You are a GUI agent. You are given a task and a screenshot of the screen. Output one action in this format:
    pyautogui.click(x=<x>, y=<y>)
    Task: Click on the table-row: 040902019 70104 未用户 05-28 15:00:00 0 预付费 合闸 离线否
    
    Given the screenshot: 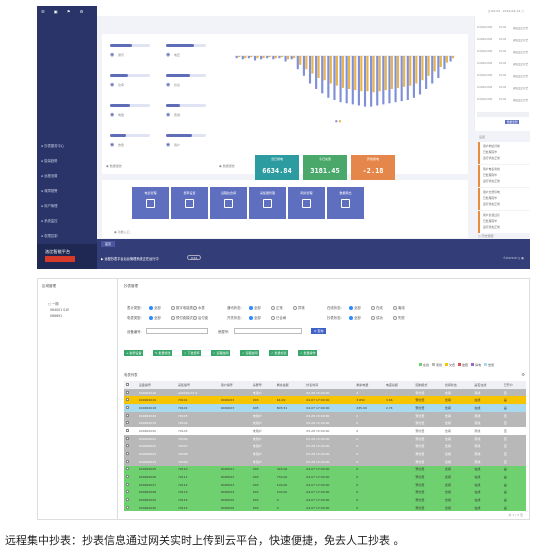 What is the action you would take?
    pyautogui.click(x=325, y=423)
    